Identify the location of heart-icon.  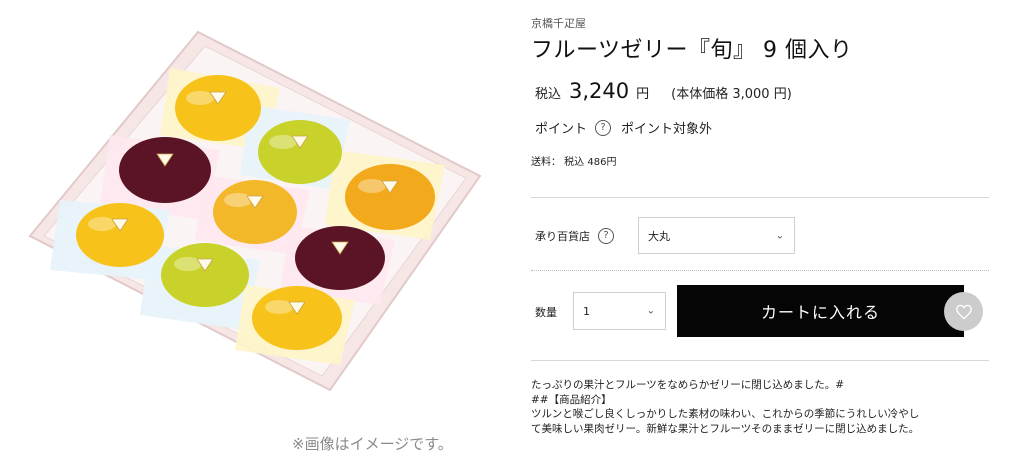
(963, 311).